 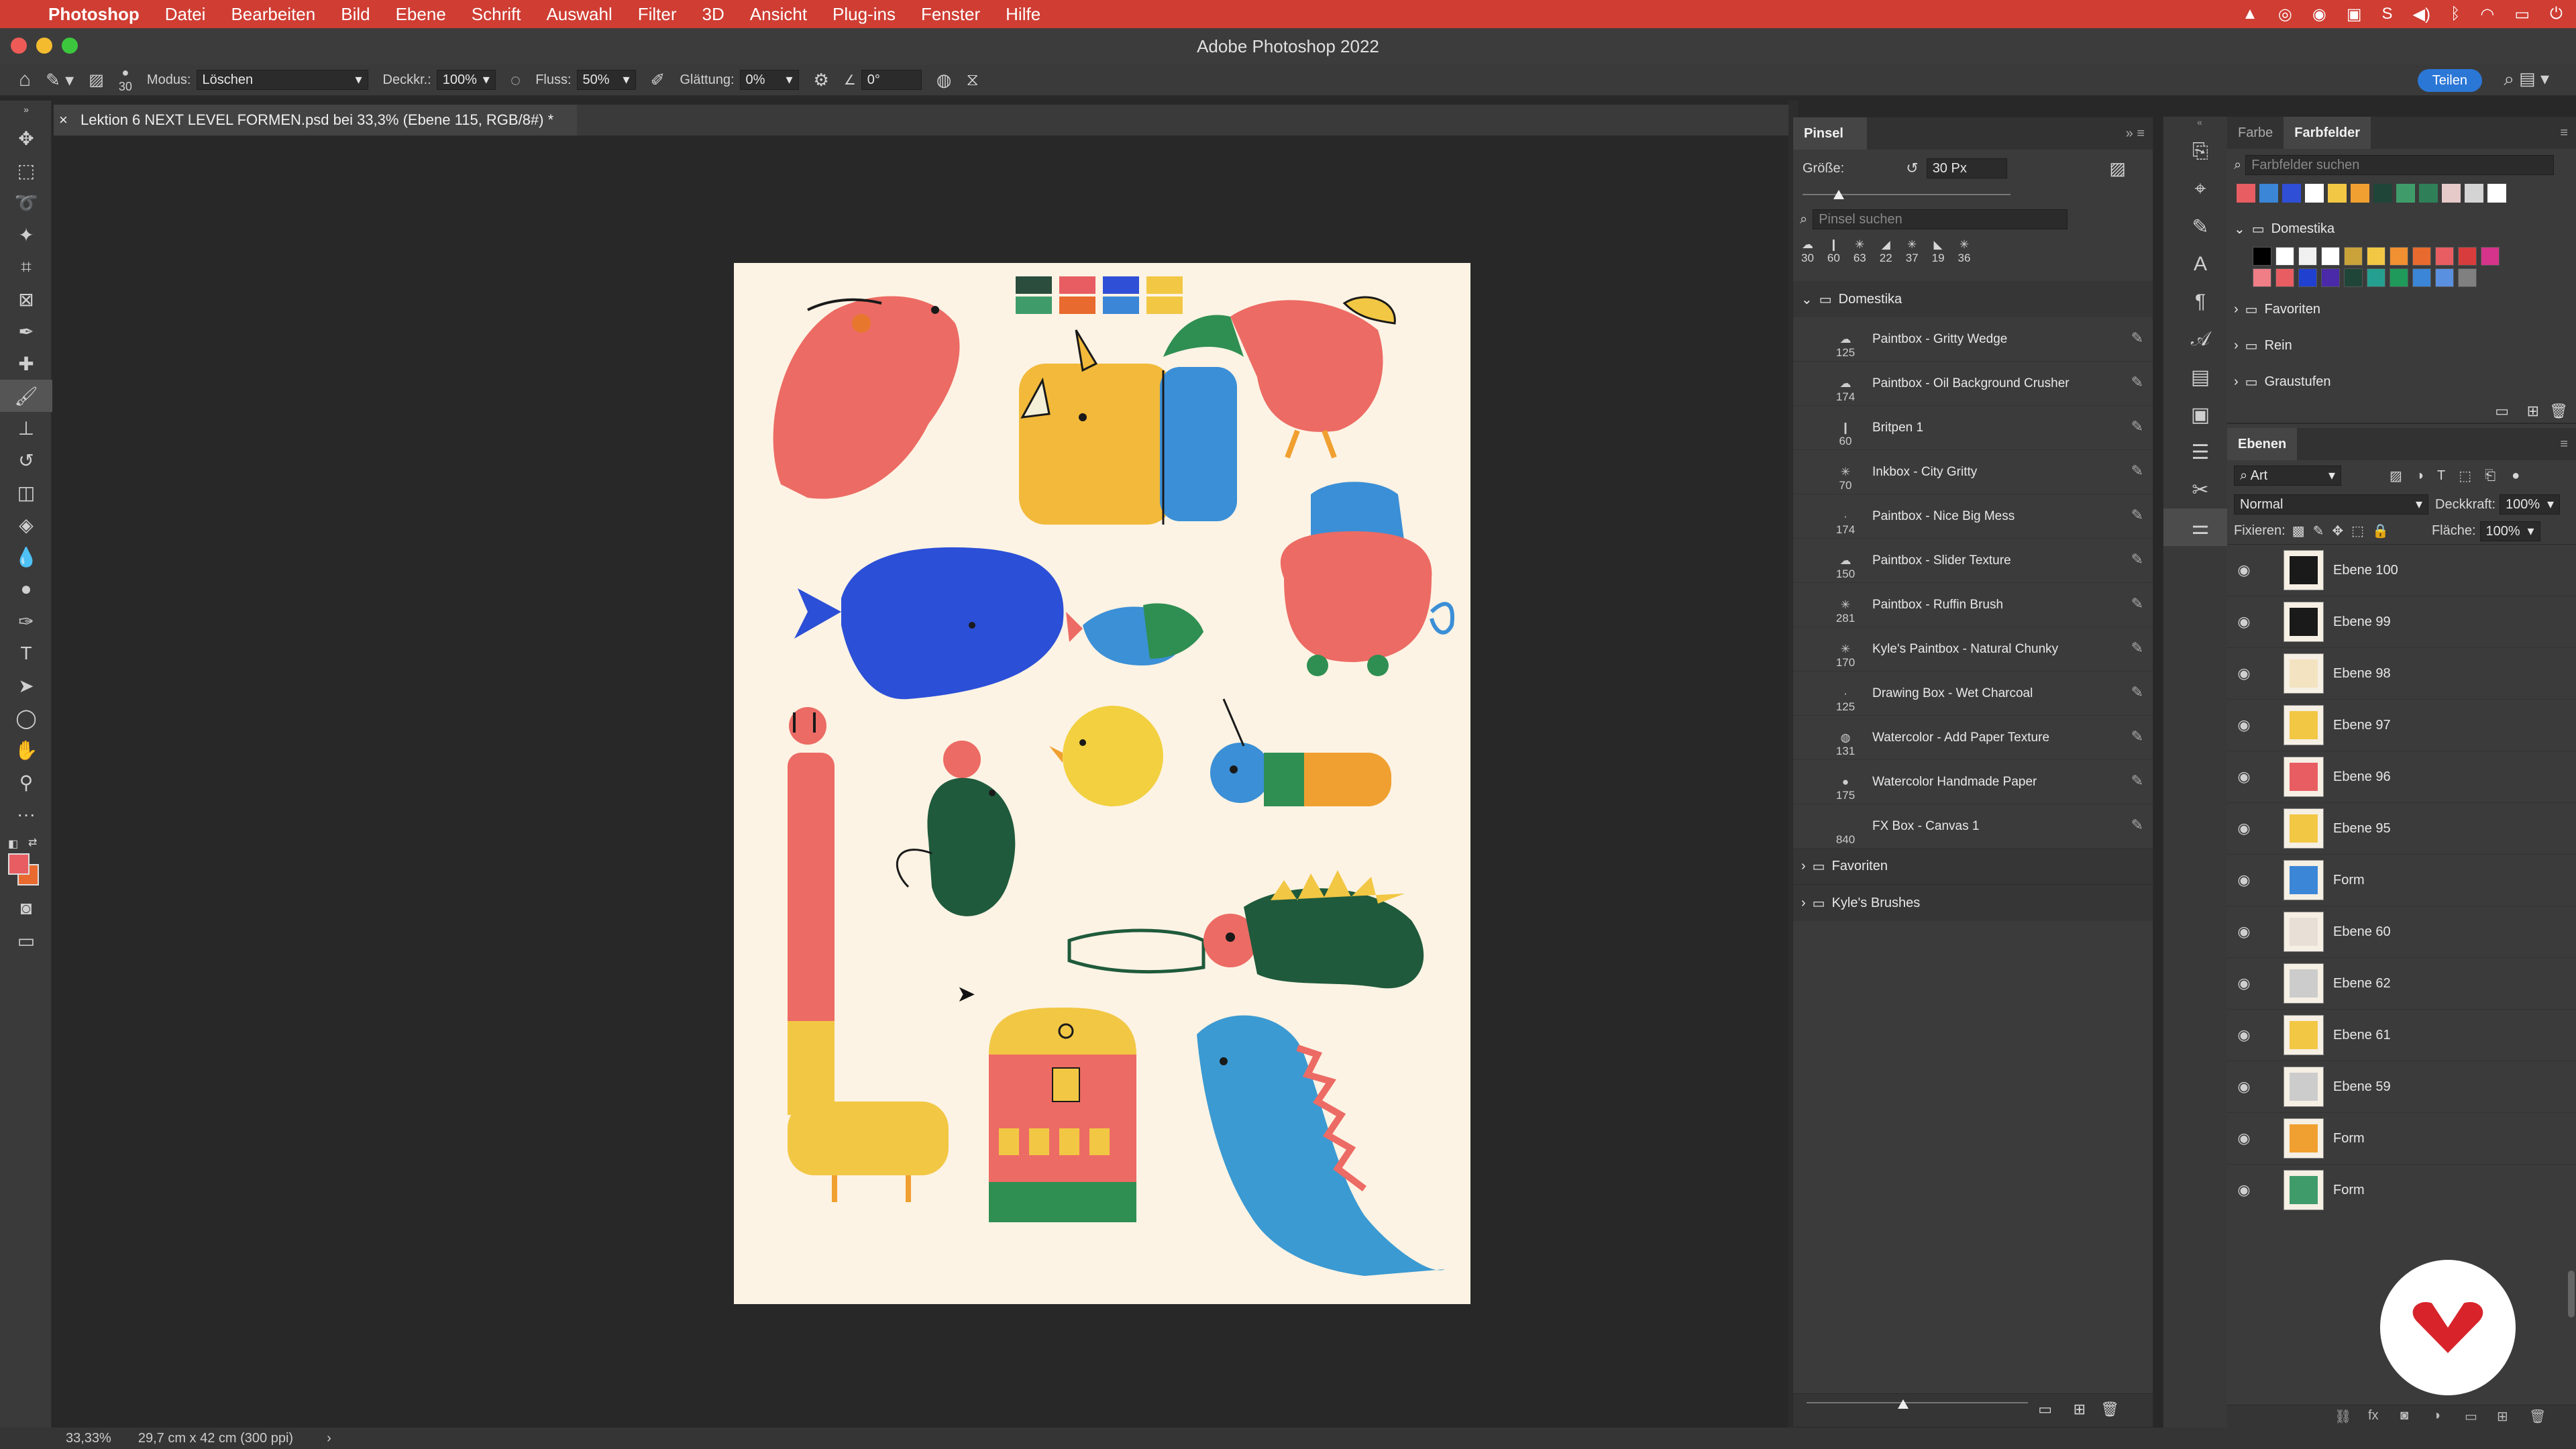 I want to click on power-icon: ⏻, so click(x=2556, y=14).